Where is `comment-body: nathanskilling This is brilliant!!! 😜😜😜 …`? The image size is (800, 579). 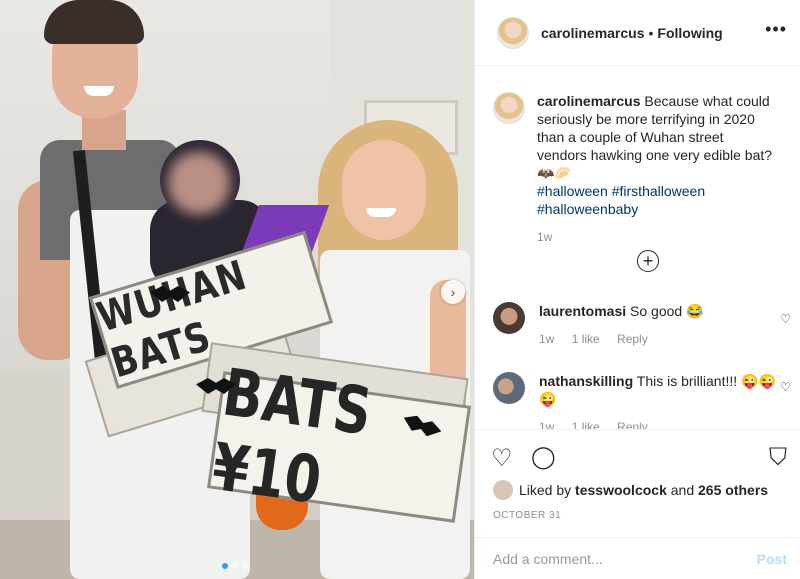 comment-body: nathanskilling This is brilliant!!! 😜😜😜 … is located at coordinates (659, 400).